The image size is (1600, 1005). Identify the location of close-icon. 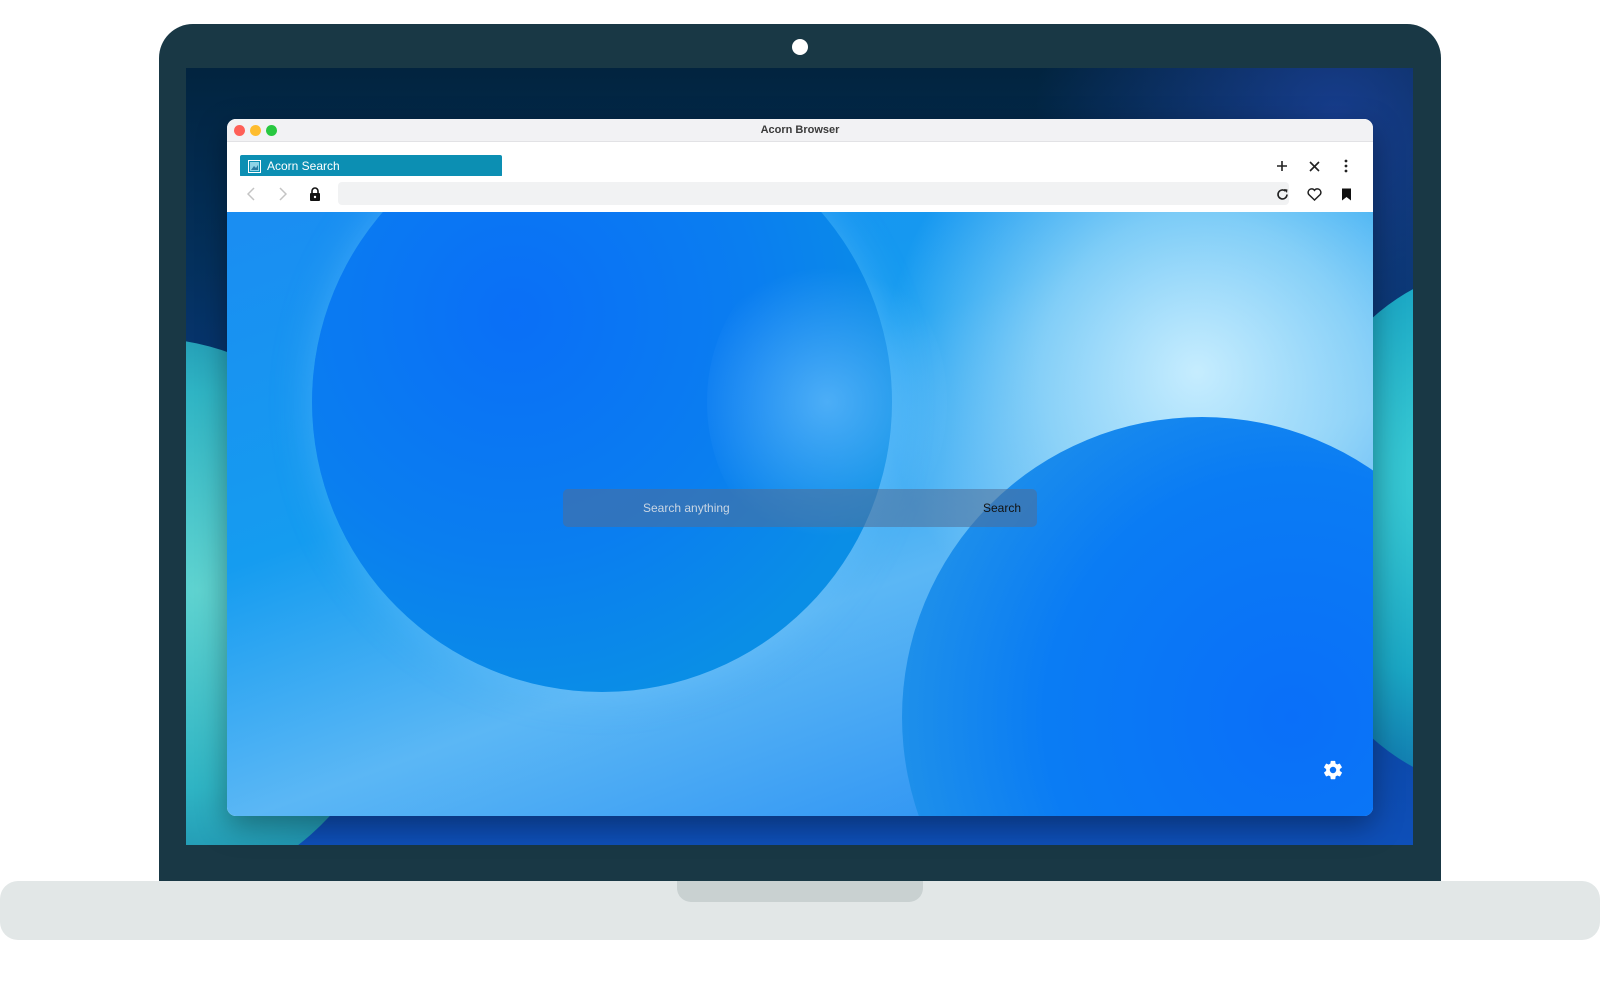
(1314, 166).